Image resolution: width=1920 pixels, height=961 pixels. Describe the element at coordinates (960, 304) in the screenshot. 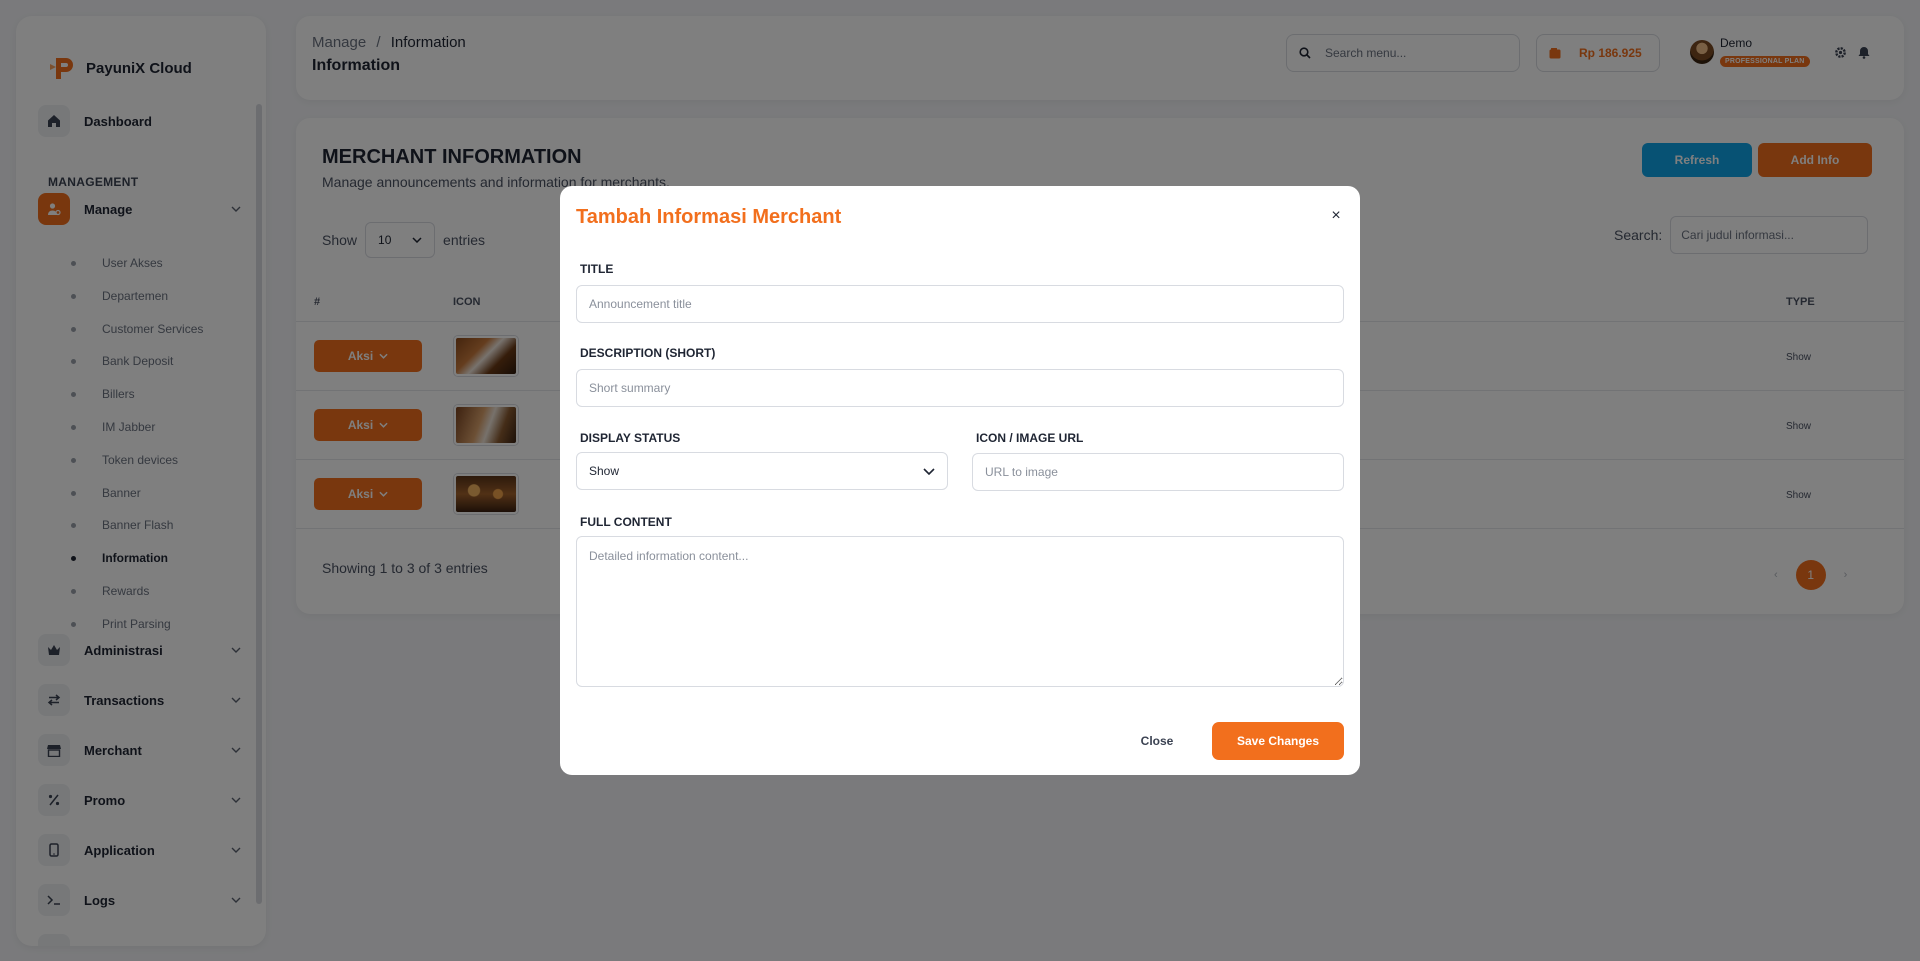

I see `title-input` at that location.